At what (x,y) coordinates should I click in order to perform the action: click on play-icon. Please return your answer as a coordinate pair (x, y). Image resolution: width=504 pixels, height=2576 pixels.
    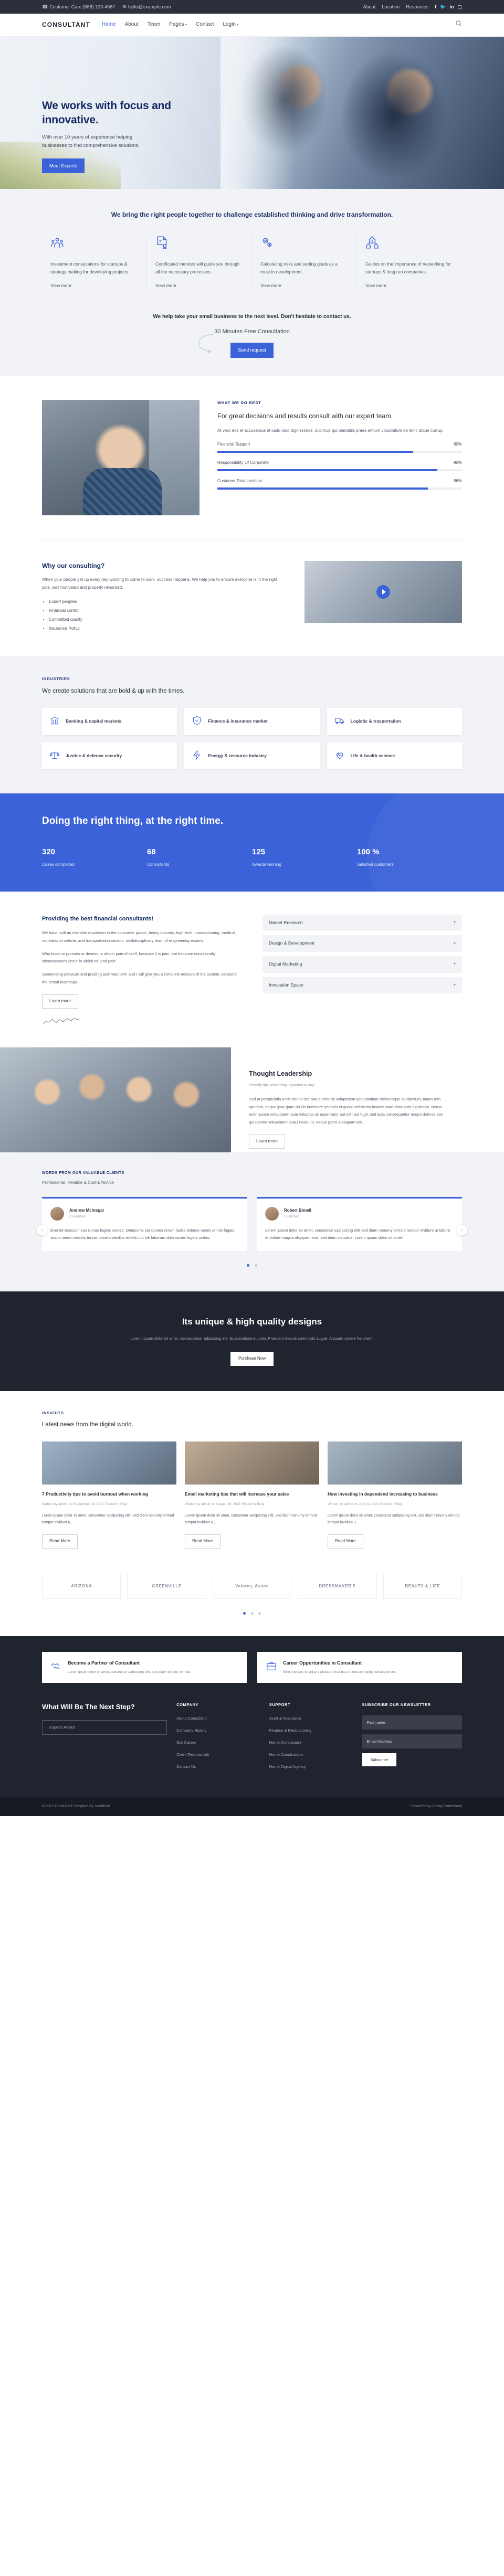
    Looking at the image, I should click on (383, 592).